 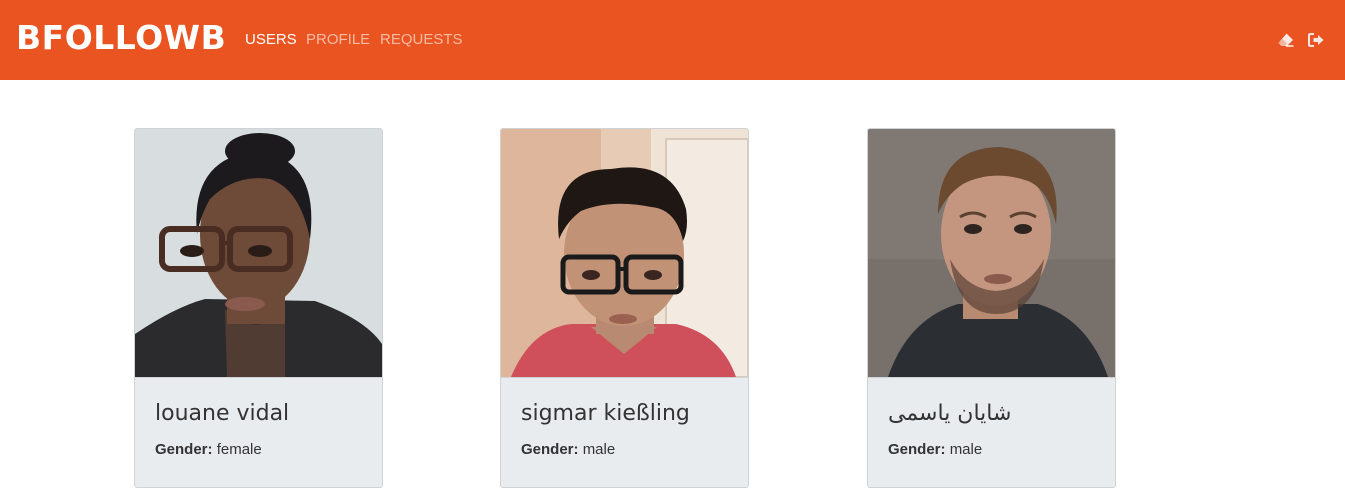 I want to click on nav-link-users: USERS, so click(x=271, y=40).